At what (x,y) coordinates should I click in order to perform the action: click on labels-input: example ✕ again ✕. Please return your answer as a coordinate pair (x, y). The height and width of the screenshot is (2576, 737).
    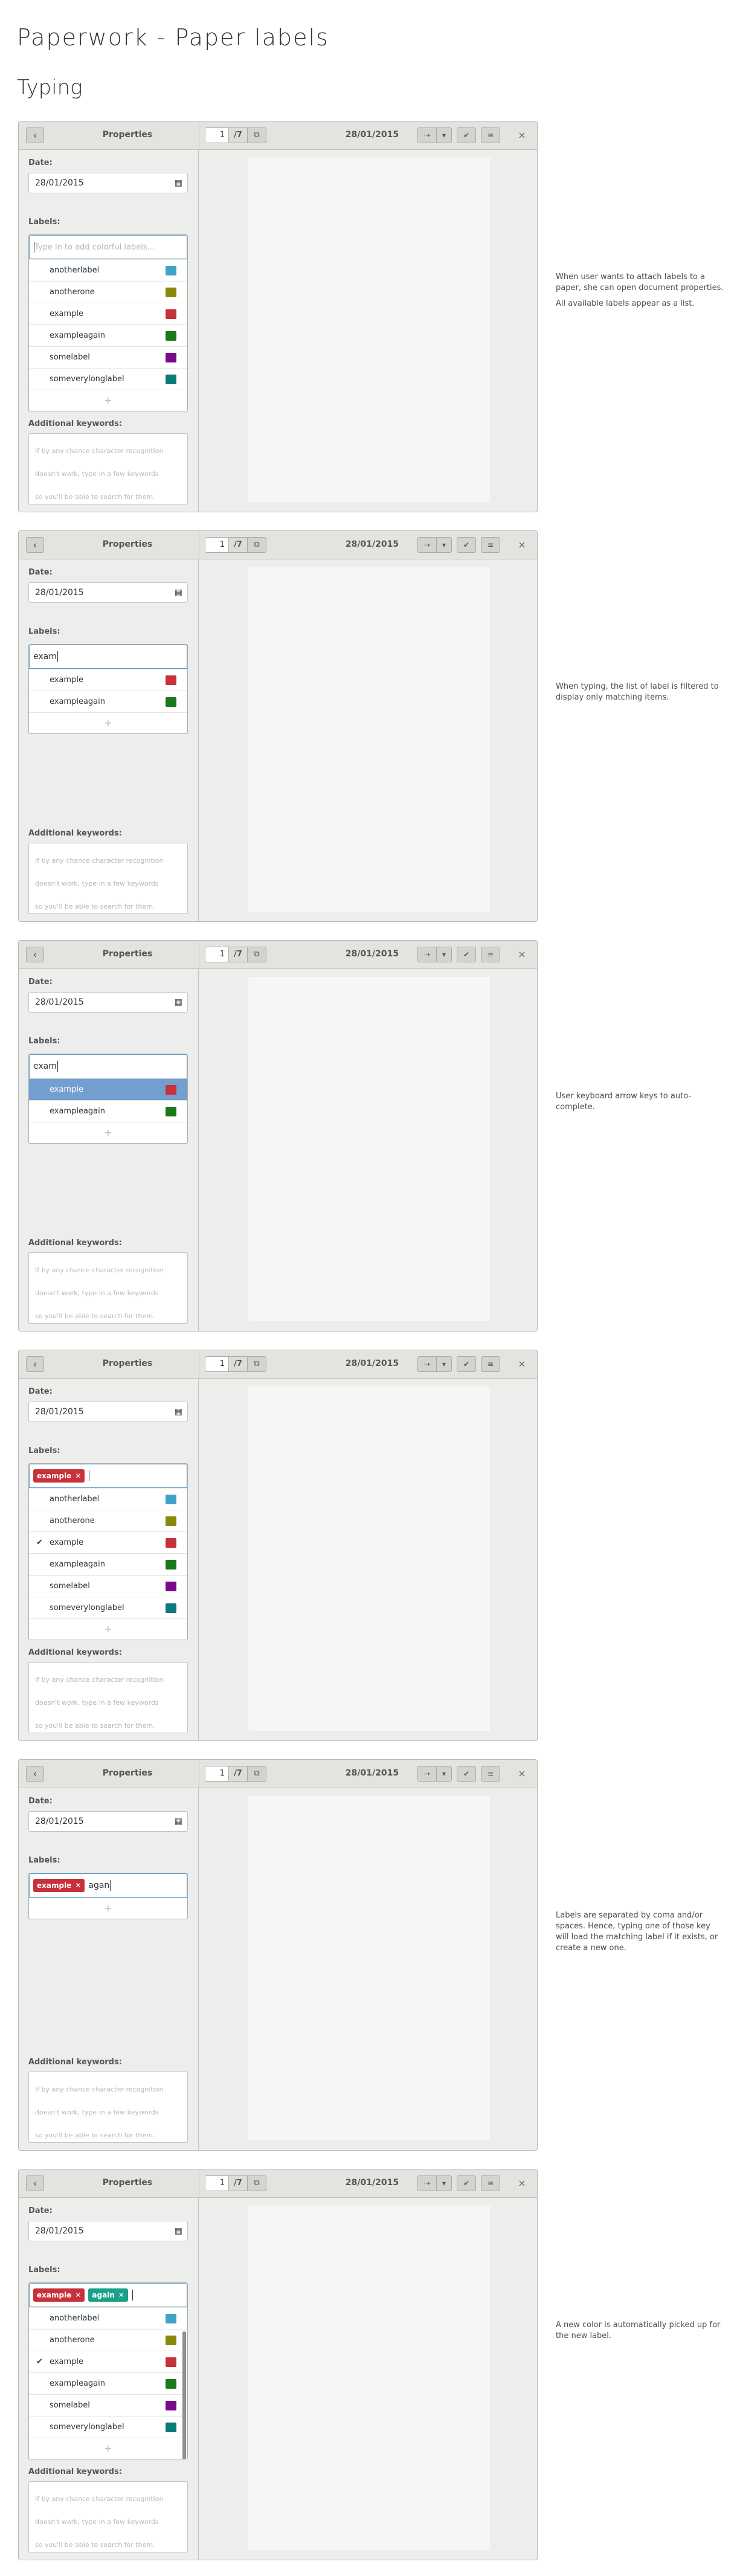
    Looking at the image, I should click on (108, 2295).